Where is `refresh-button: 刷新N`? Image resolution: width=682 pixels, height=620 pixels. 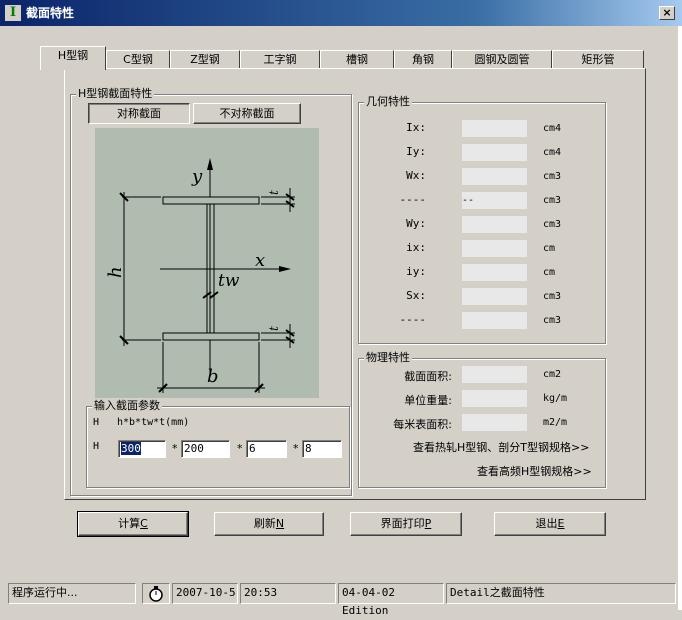
refresh-button: 刷新N is located at coordinates (269, 524).